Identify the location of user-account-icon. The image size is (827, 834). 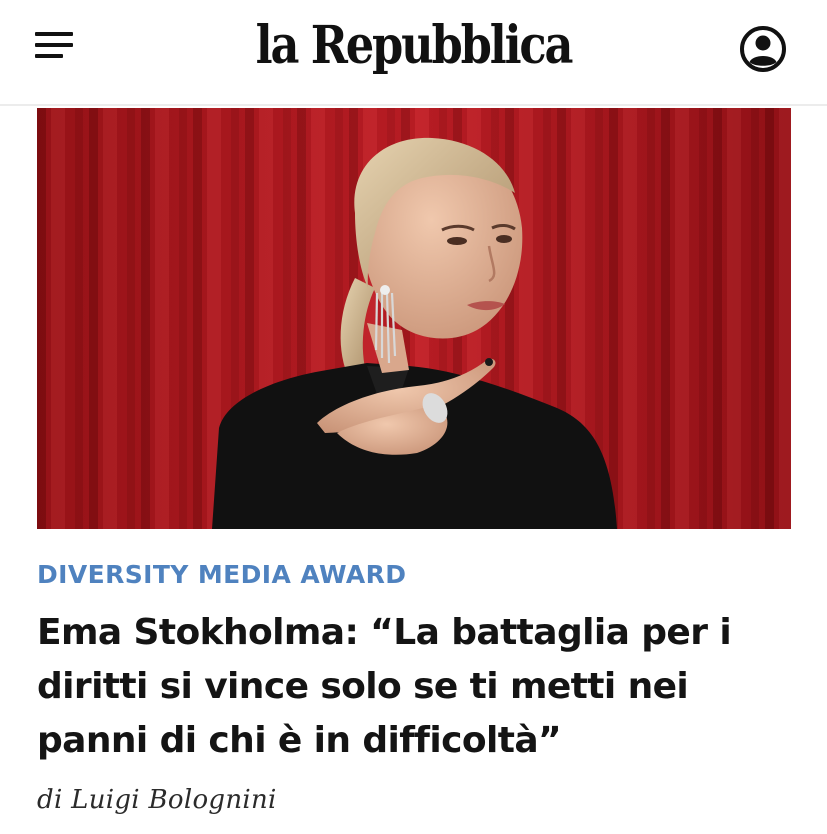
(763, 49).